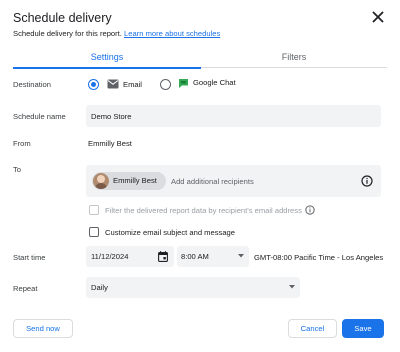 The height and width of the screenshot is (352, 400). Describe the element at coordinates (312, 328) in the screenshot. I see `cancel-button: Cancel` at that location.